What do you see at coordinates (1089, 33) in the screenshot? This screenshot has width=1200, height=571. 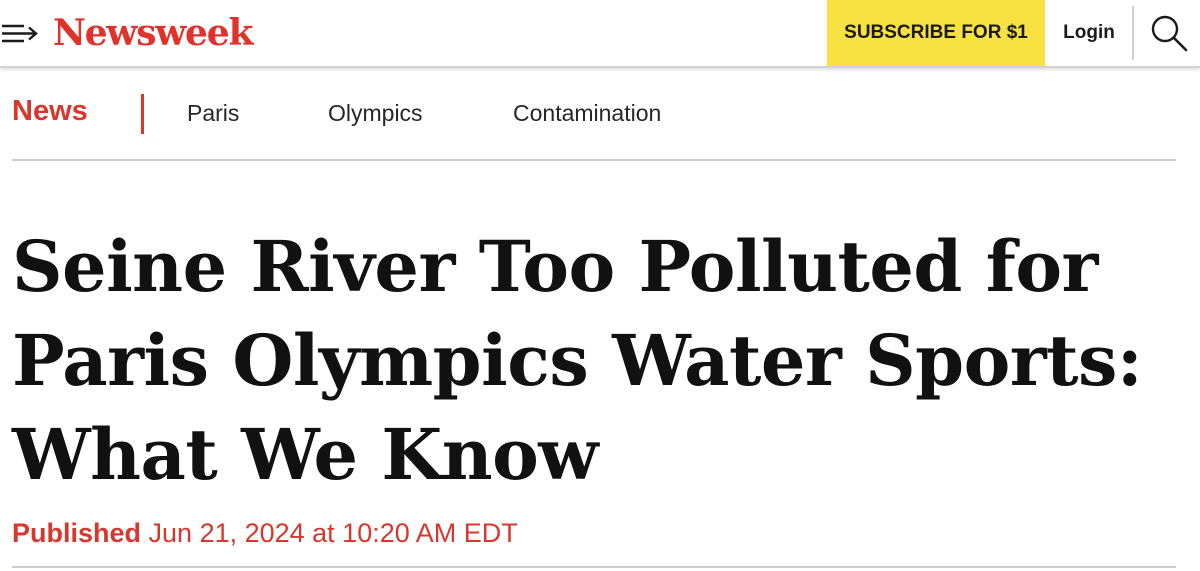 I see `login-button: Login` at bounding box center [1089, 33].